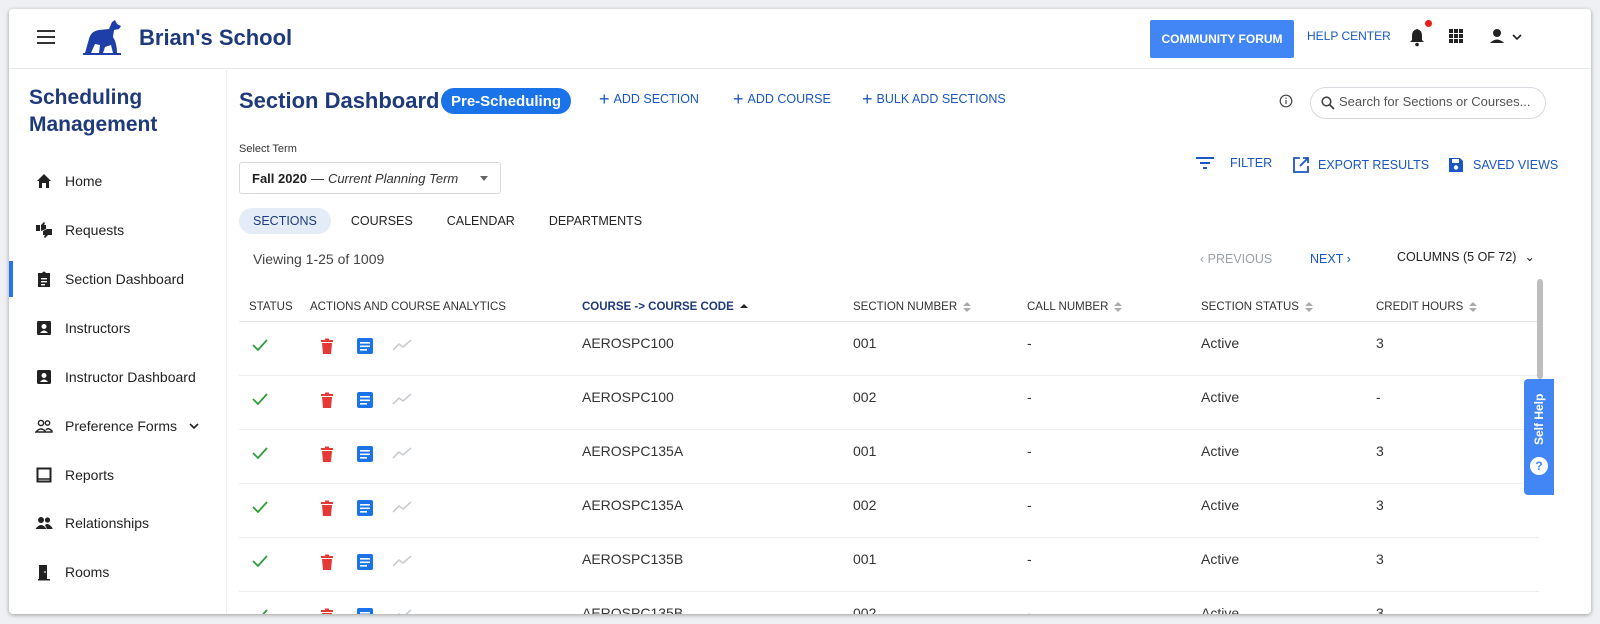 The width and height of the screenshot is (1600, 624). Describe the element at coordinates (665, 307) in the screenshot. I see `header-course-code: COURSE -> COURSE CODE` at that location.